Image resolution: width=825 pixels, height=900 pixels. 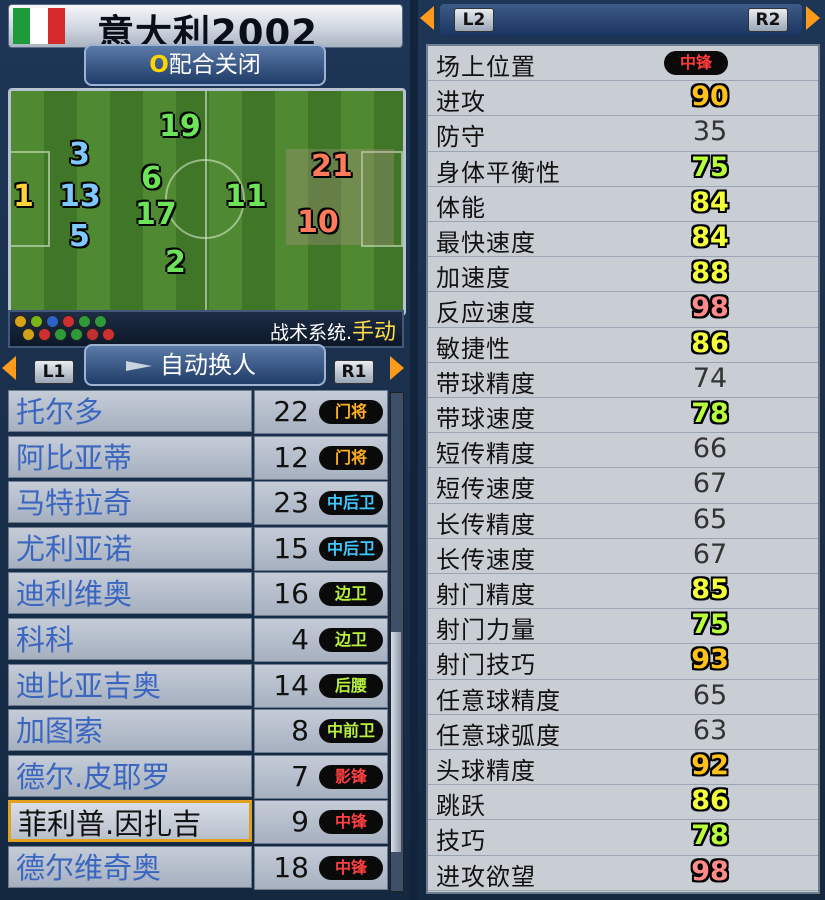 I want to click on stat-value: 66, so click(x=710, y=449).